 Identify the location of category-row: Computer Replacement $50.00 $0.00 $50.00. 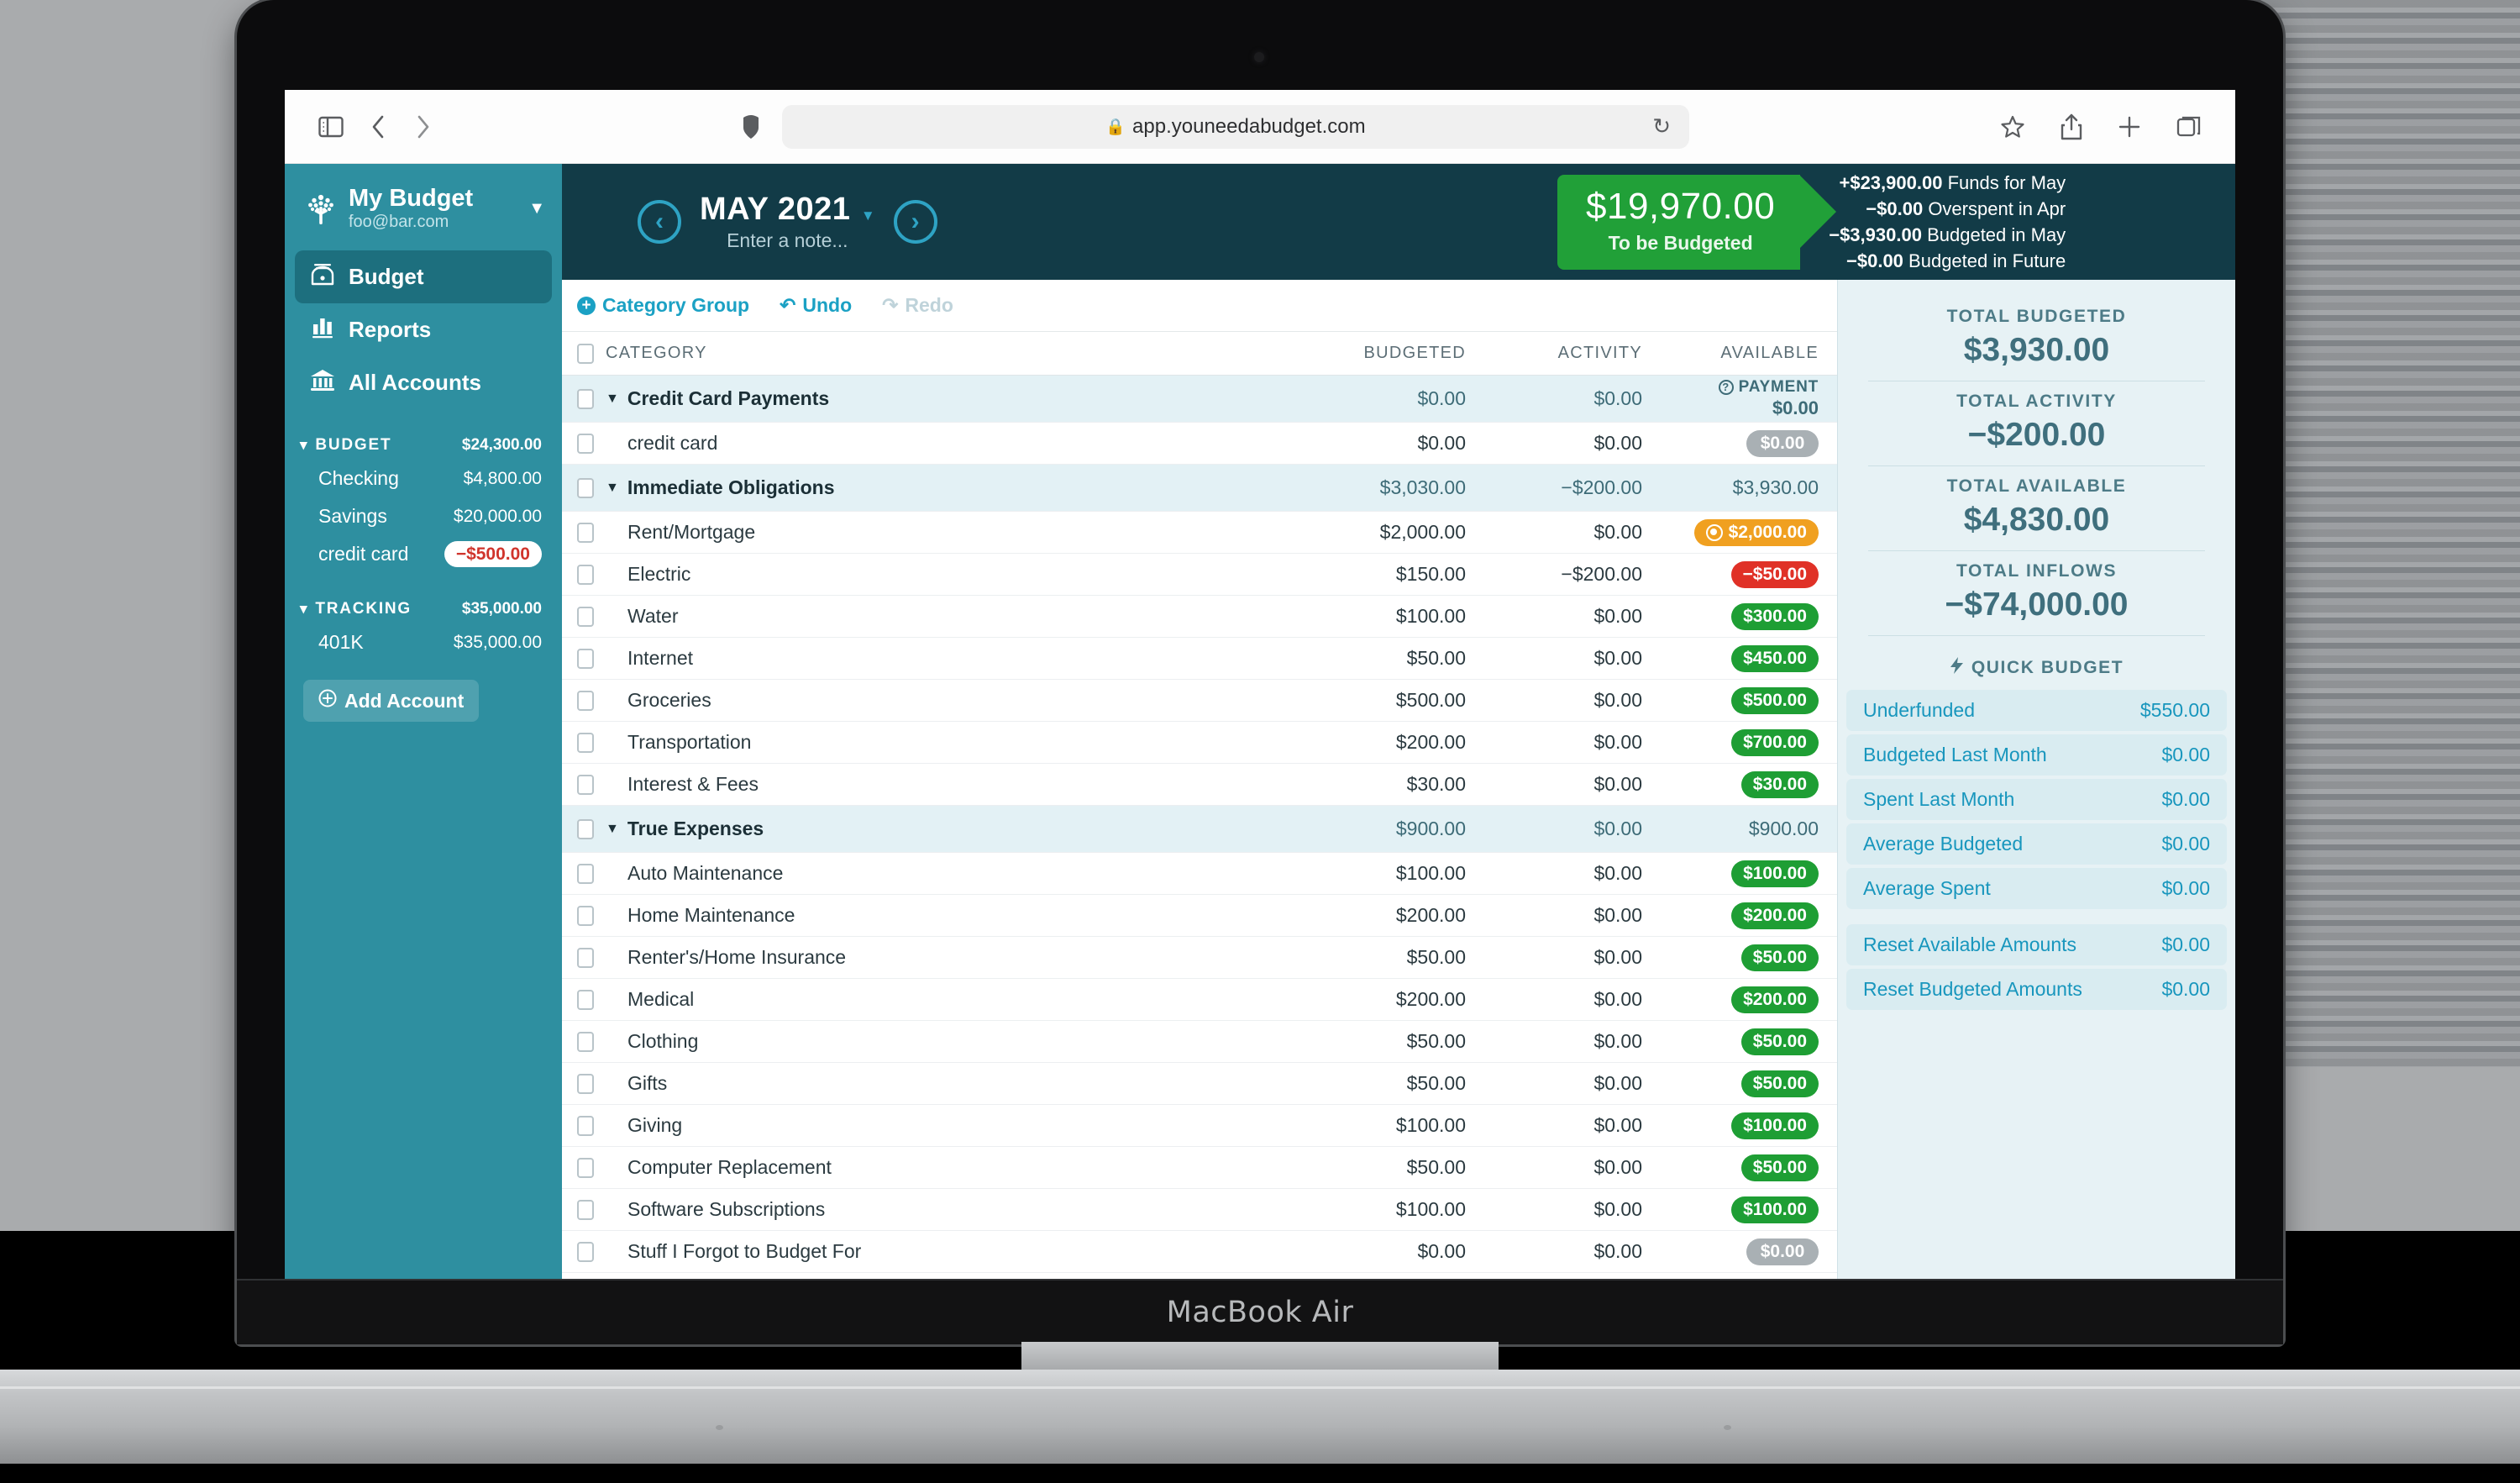
(1199, 1168).